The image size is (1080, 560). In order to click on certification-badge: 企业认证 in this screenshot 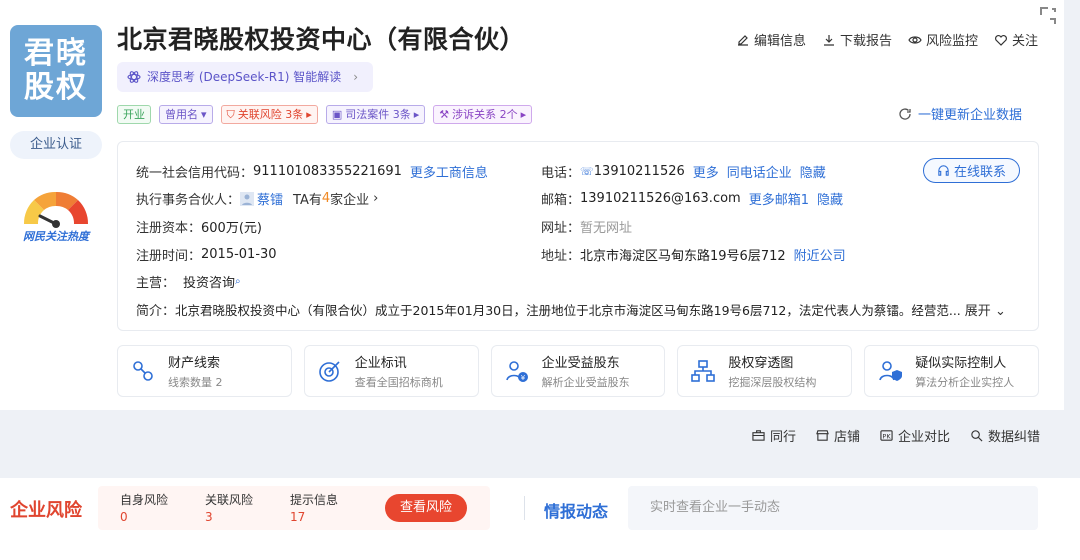, I will do `click(56, 145)`.